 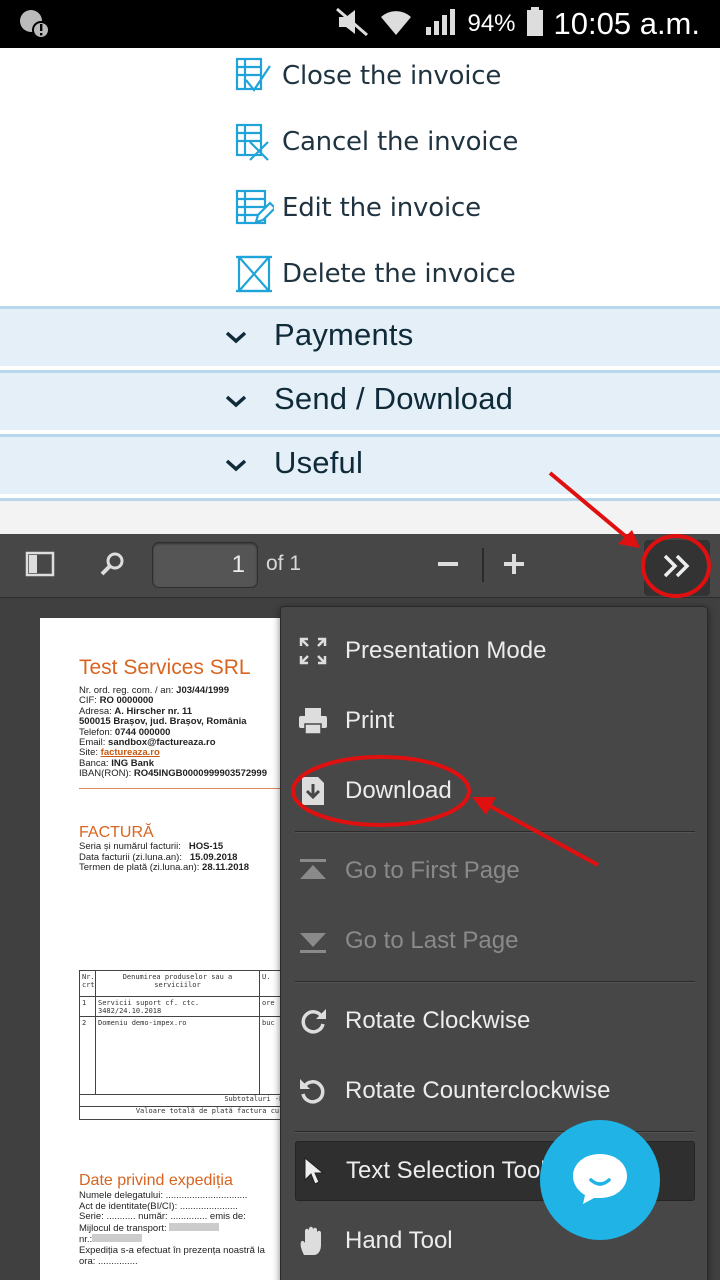 I want to click on rotate-clockwise-icon, so click(x=313, y=1021).